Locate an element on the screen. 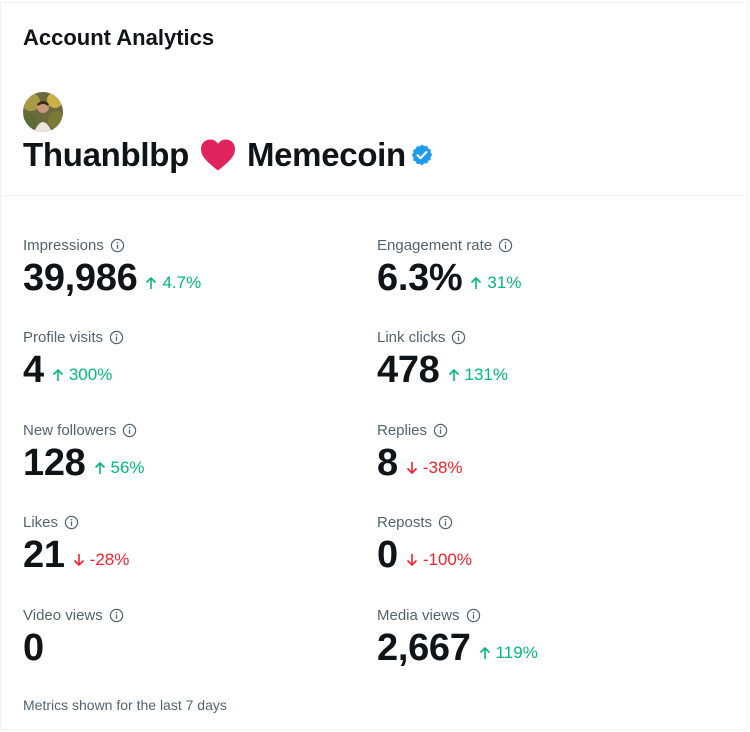 This screenshot has width=750, height=732. avatar is located at coordinates (43, 112).